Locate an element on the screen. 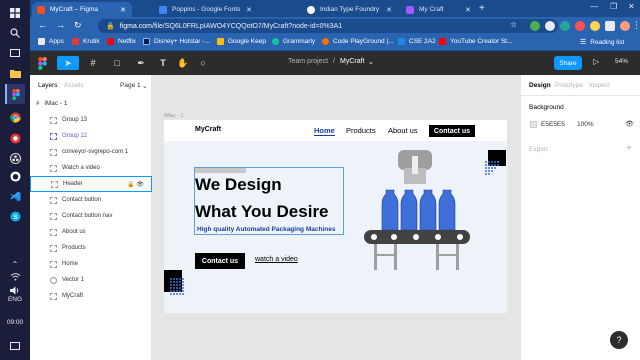 This screenshot has width=640, height=360. reload-icon: ↻ is located at coordinates (78, 25).